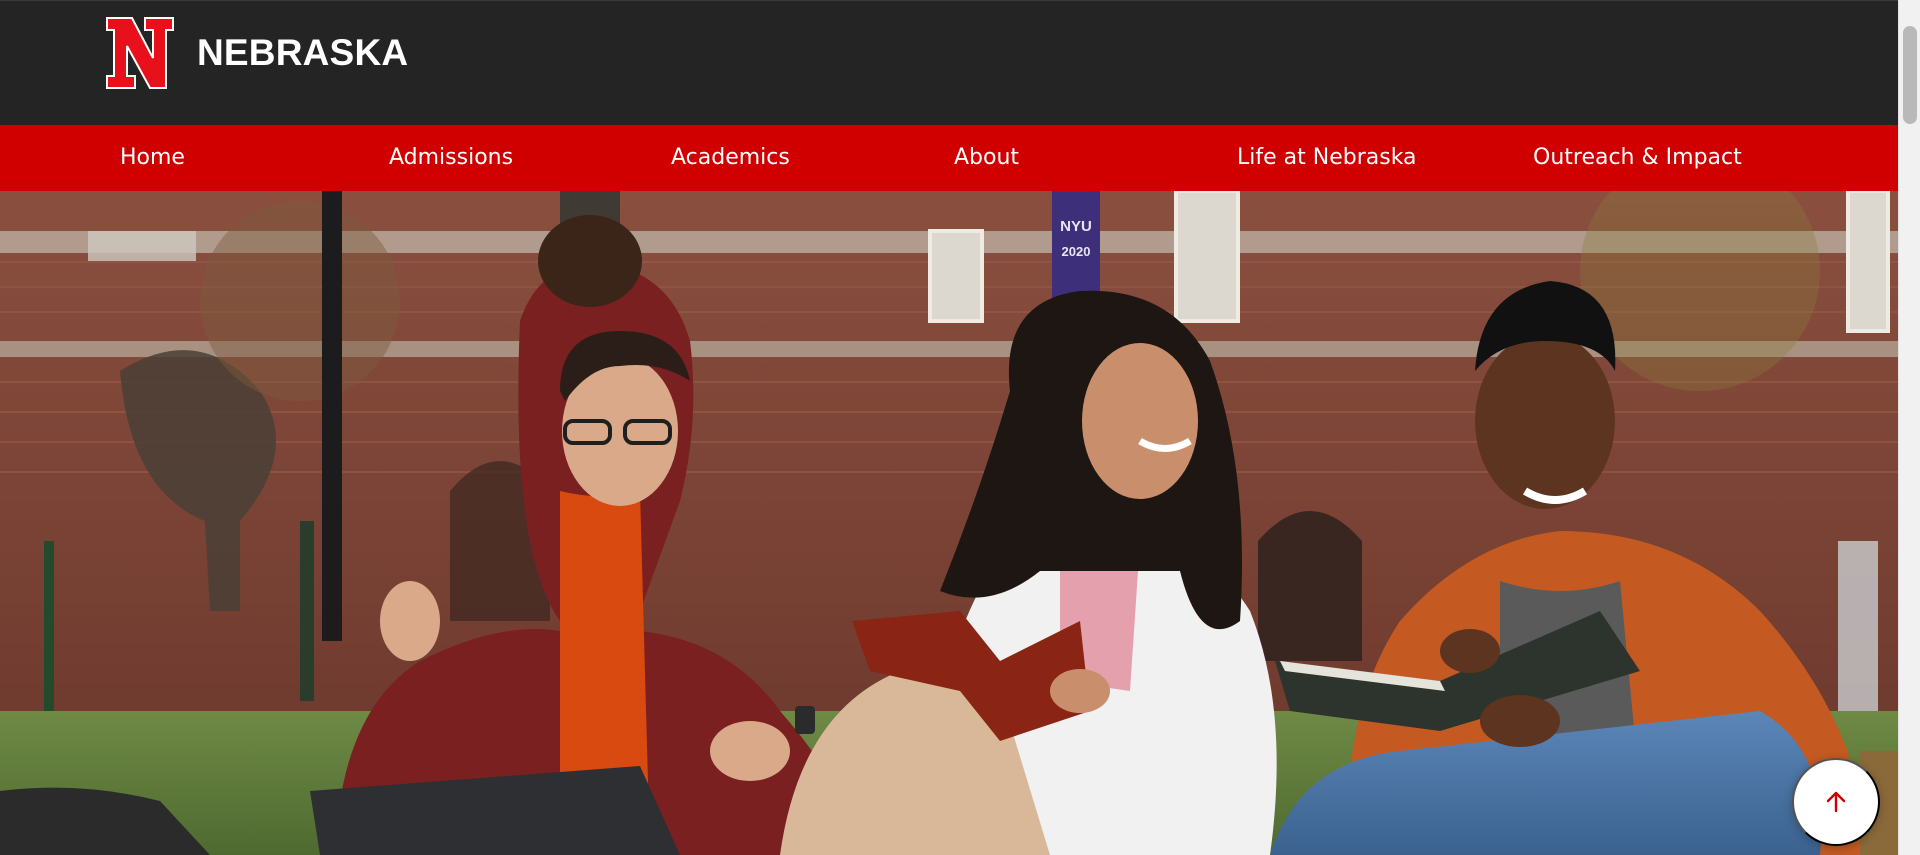 This screenshot has width=1920, height=855. I want to click on arrow-up-icon, so click(1836, 802).